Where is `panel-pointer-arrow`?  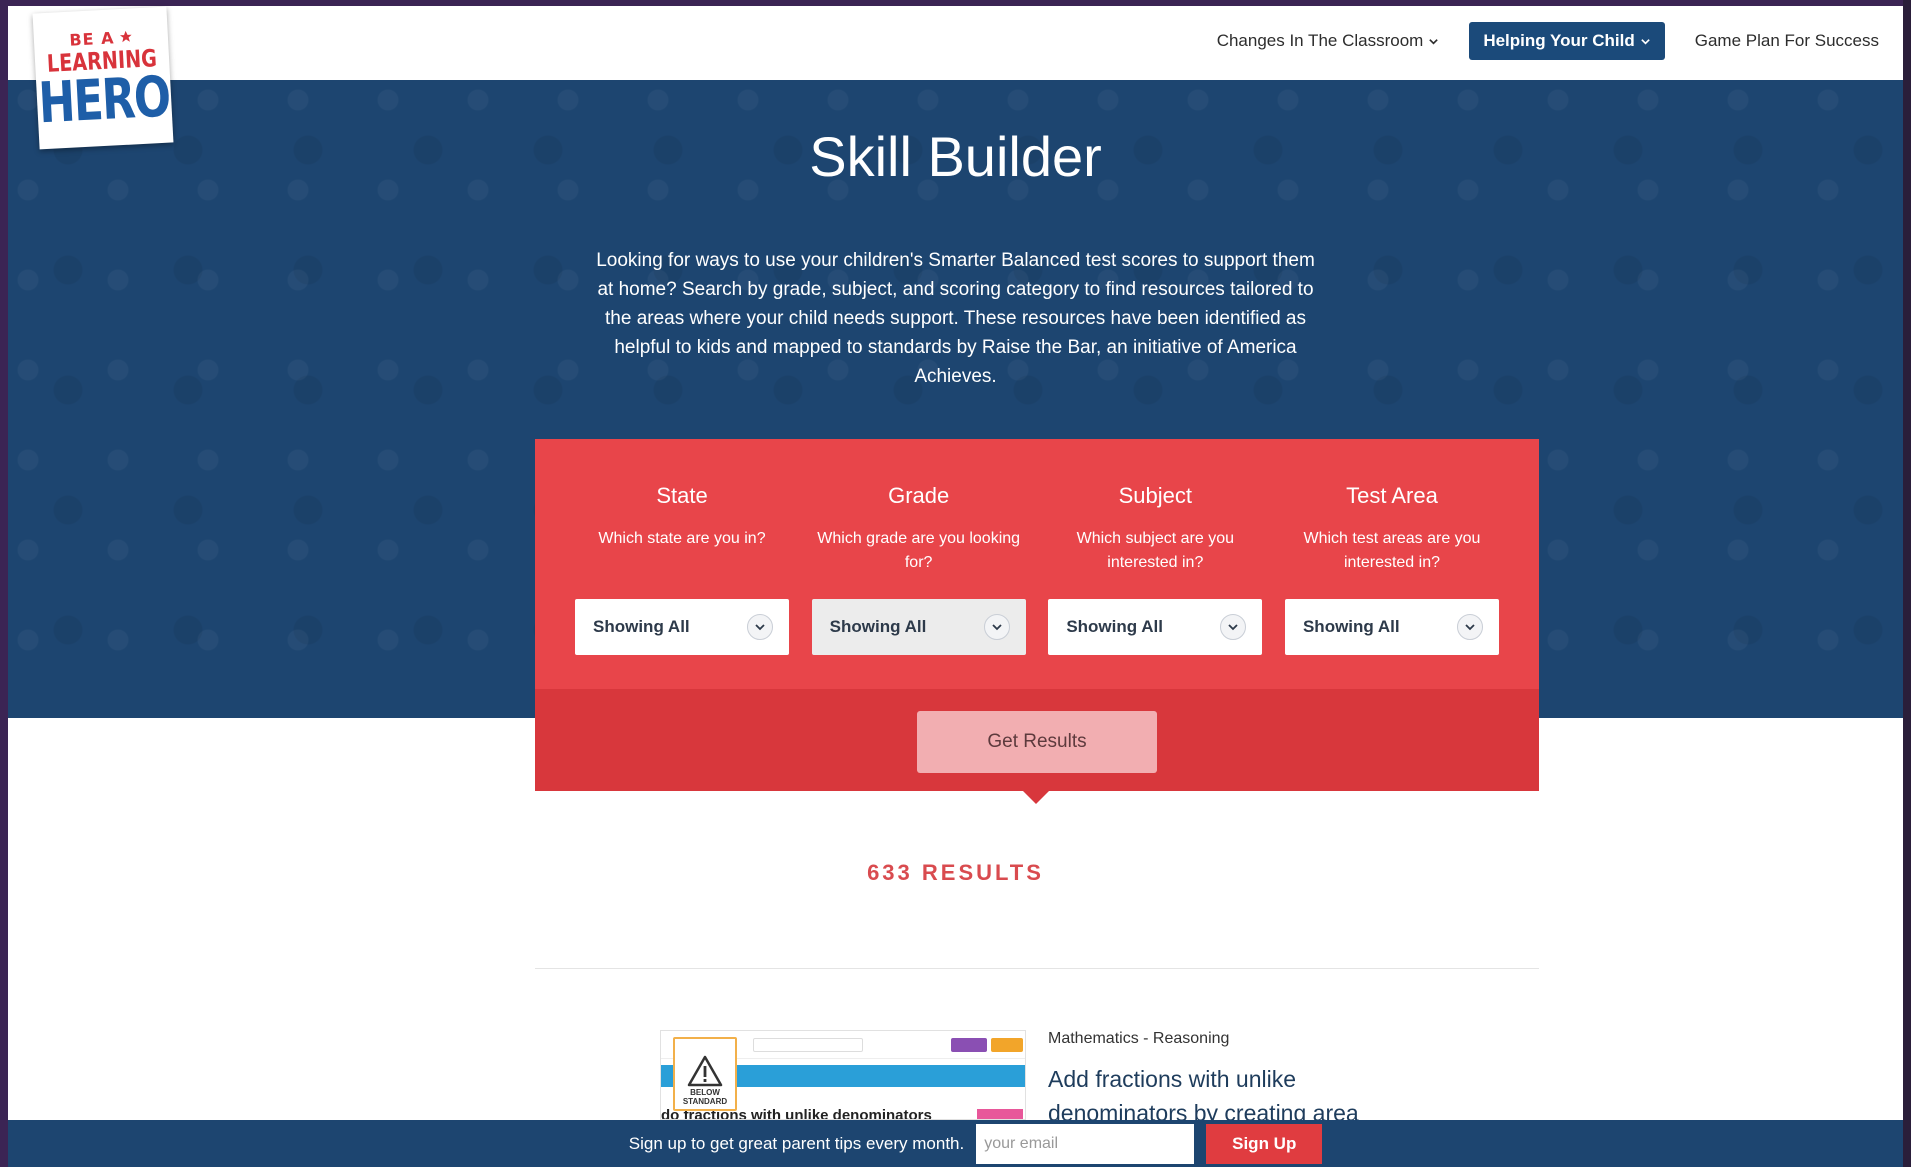 panel-pointer-arrow is located at coordinates (1036, 797).